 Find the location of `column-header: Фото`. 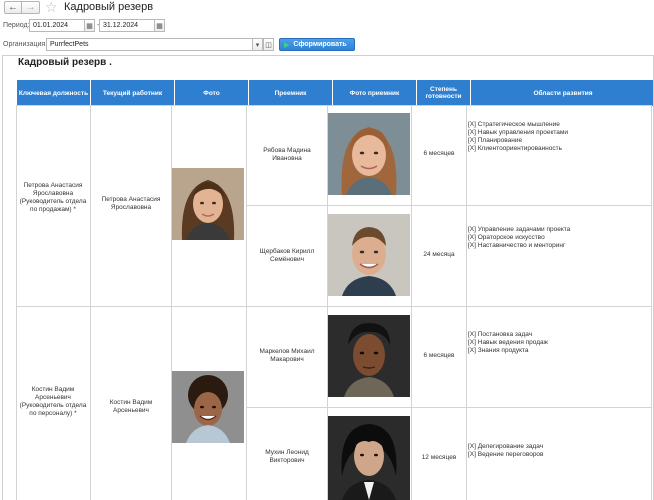

column-header: Фото is located at coordinates (212, 93).